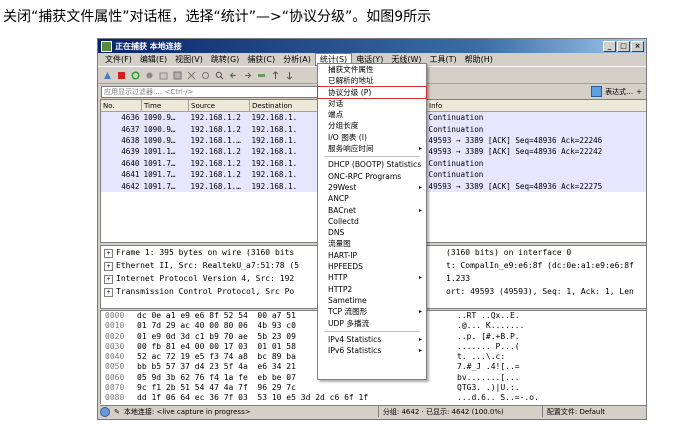 The height and width of the screenshot is (431, 682). What do you see at coordinates (443, 411) in the screenshot?
I see `status-packets: 分组: 4642 · 已显示: 4642 (100.0%)` at bounding box center [443, 411].